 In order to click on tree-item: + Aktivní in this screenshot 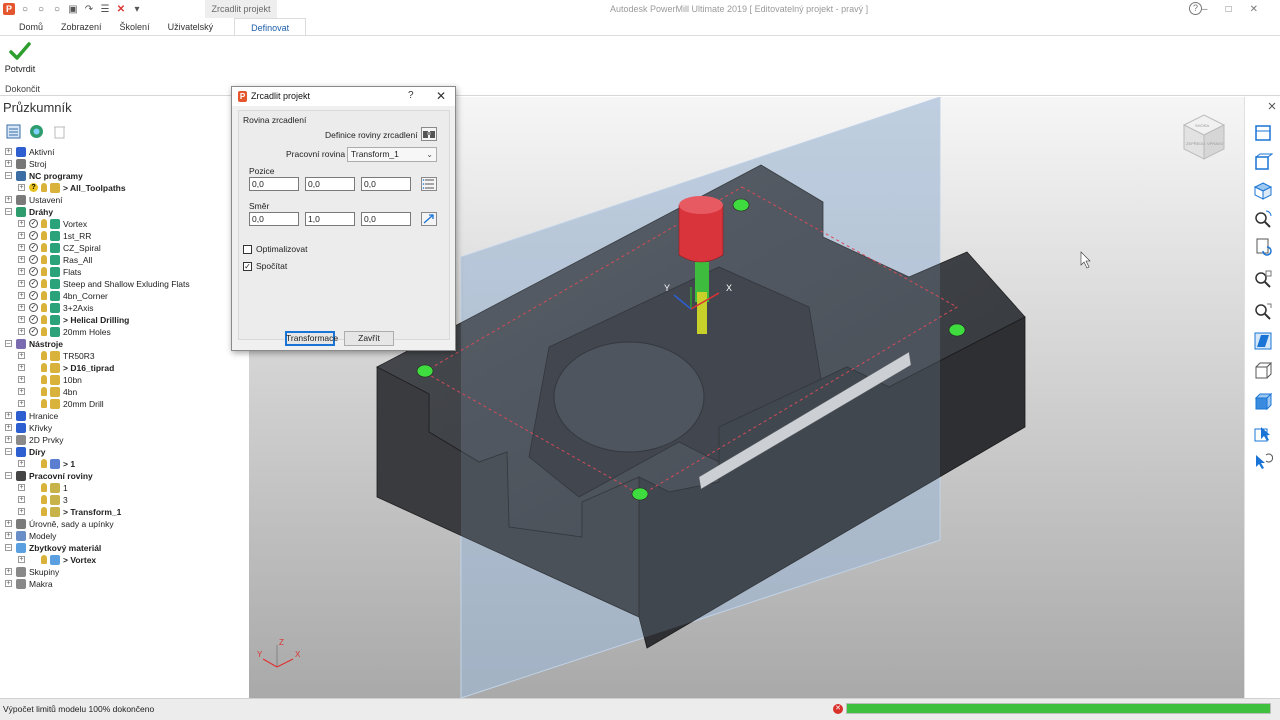, I will do `click(124, 152)`.